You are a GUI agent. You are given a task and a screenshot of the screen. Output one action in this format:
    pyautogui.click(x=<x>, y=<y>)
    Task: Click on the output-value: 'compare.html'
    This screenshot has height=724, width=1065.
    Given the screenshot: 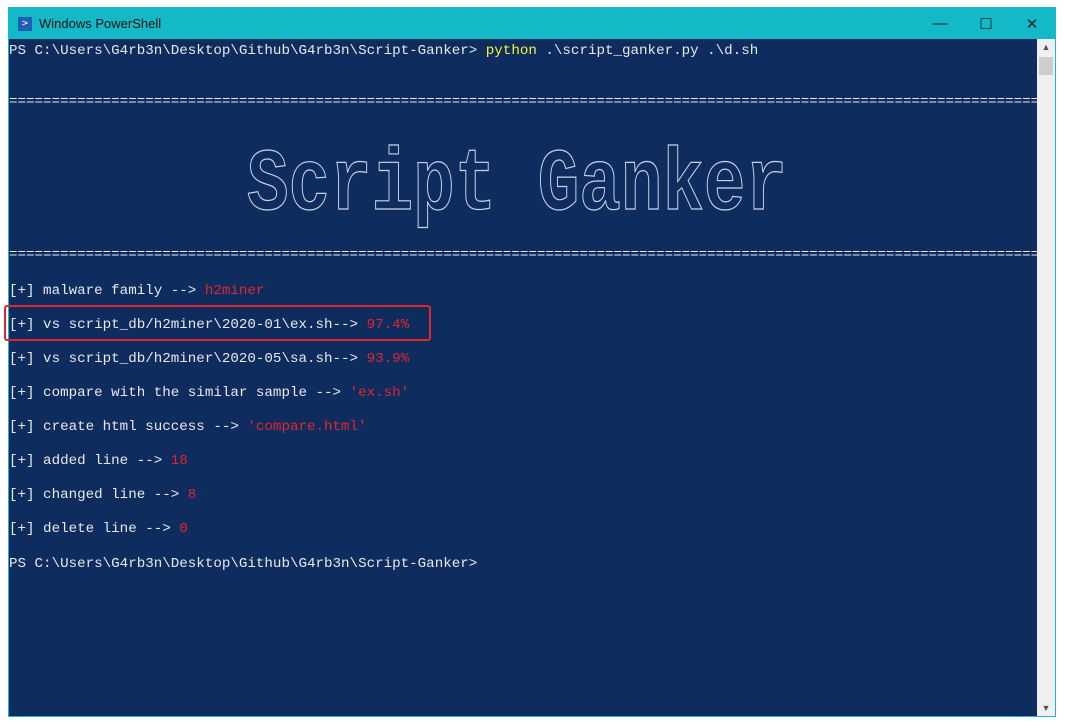 What is the action you would take?
    pyautogui.click(x=307, y=427)
    